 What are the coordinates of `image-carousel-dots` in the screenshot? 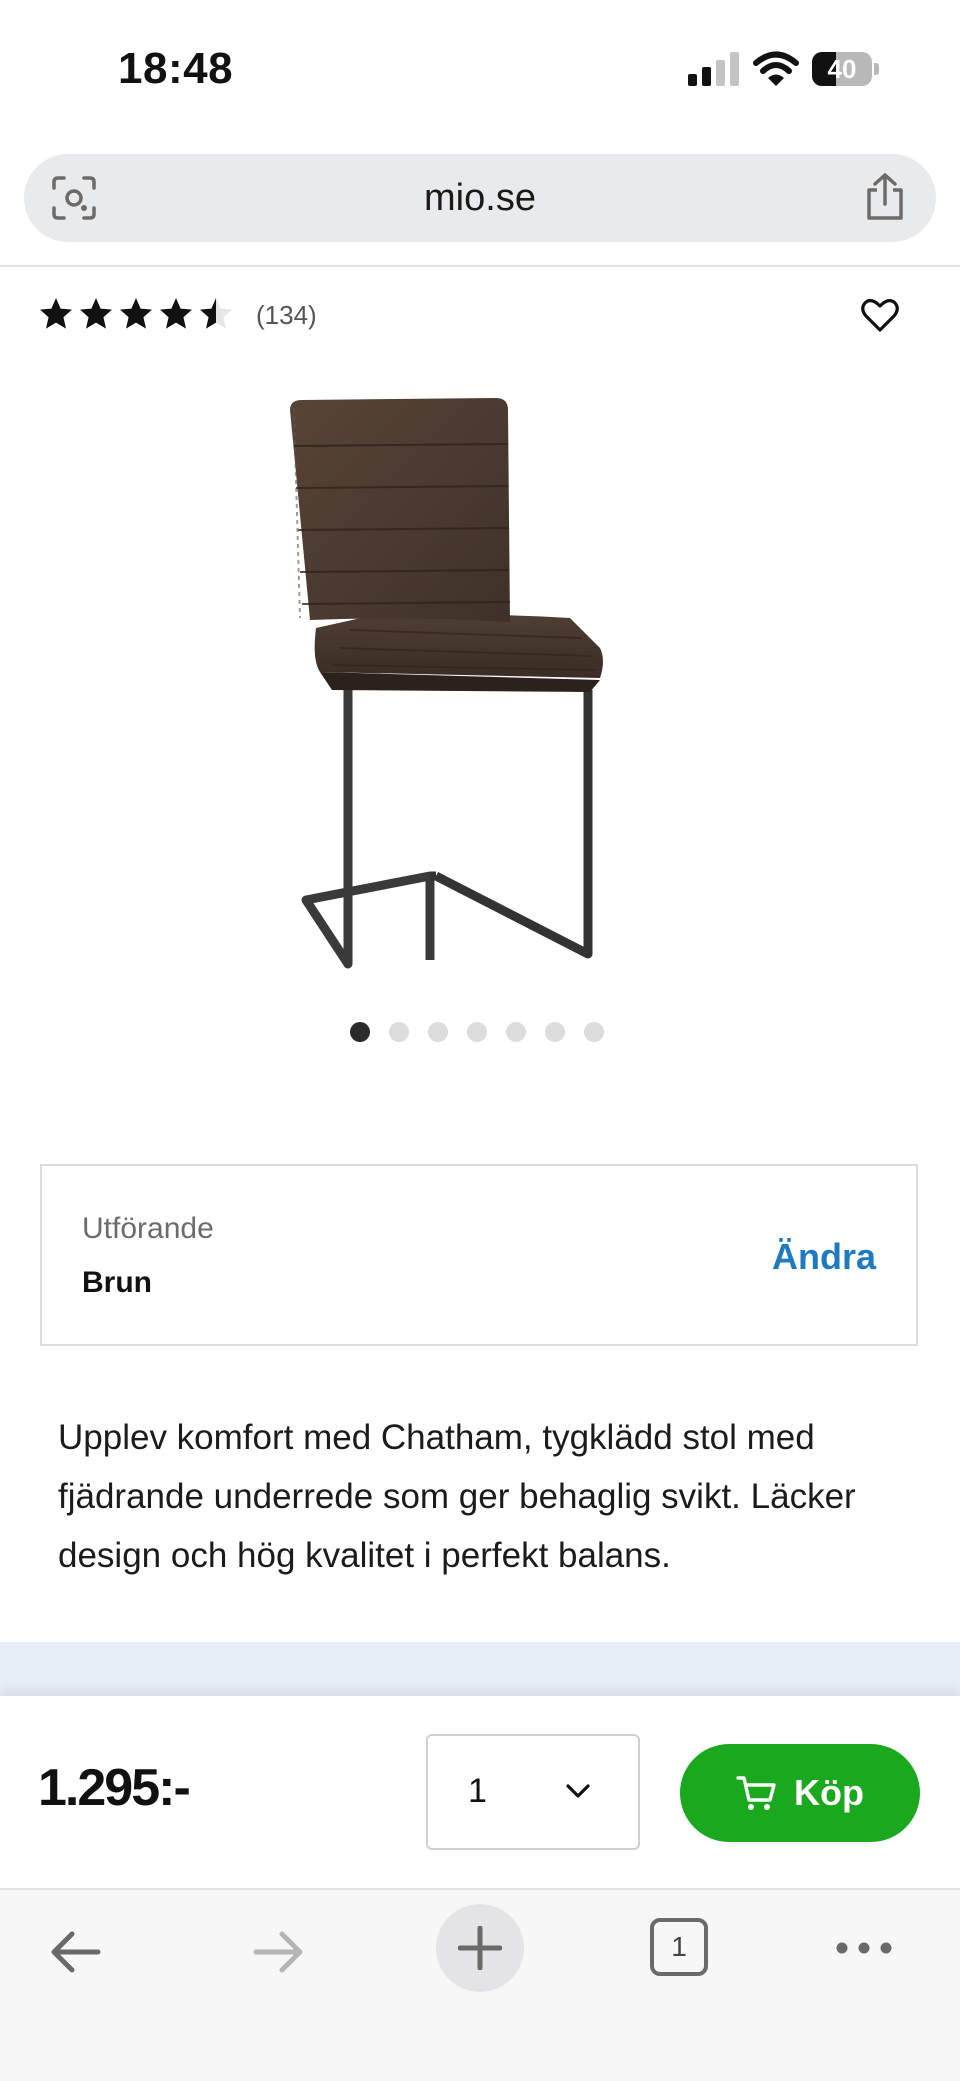 It's located at (477, 1033).